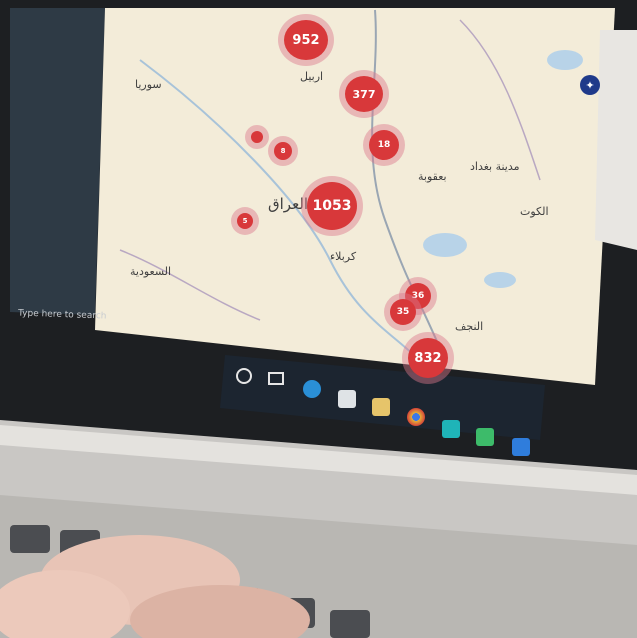 Image resolution: width=637 pixels, height=638 pixels. Describe the element at coordinates (245, 221) in the screenshot. I see `map-cluster-marker: 5` at that location.